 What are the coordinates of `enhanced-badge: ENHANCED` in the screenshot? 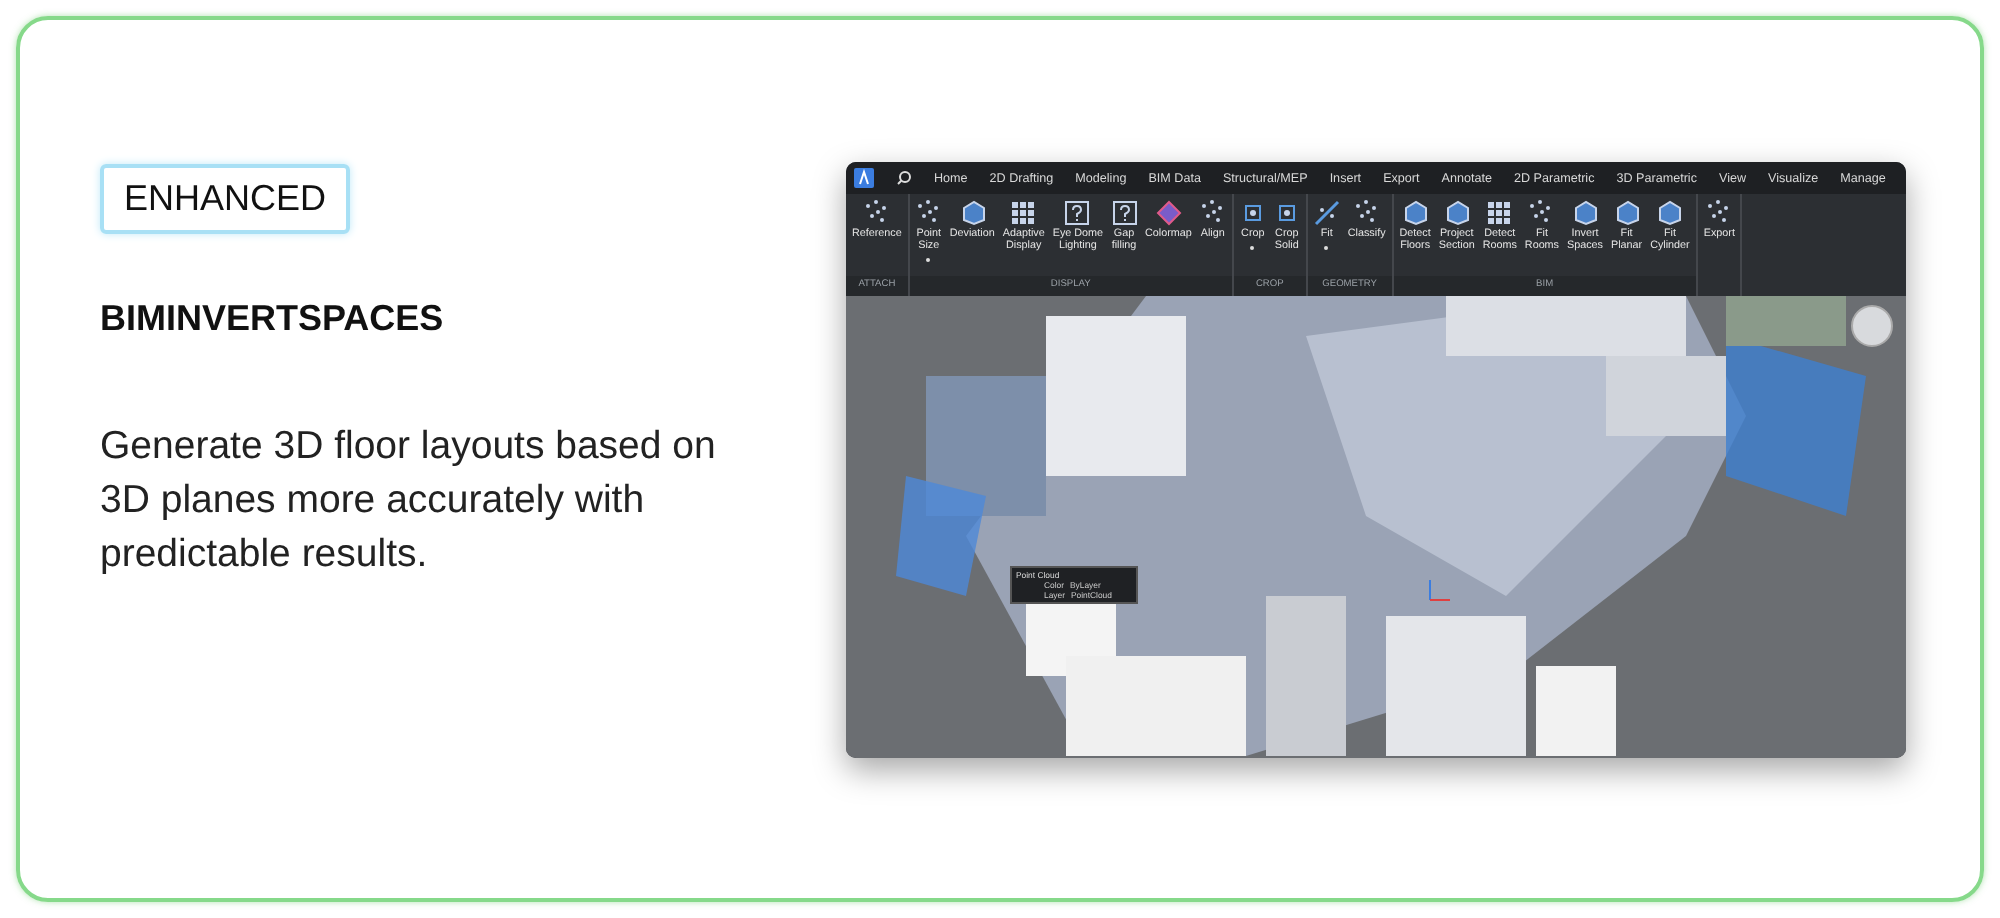 It's located at (225, 199).